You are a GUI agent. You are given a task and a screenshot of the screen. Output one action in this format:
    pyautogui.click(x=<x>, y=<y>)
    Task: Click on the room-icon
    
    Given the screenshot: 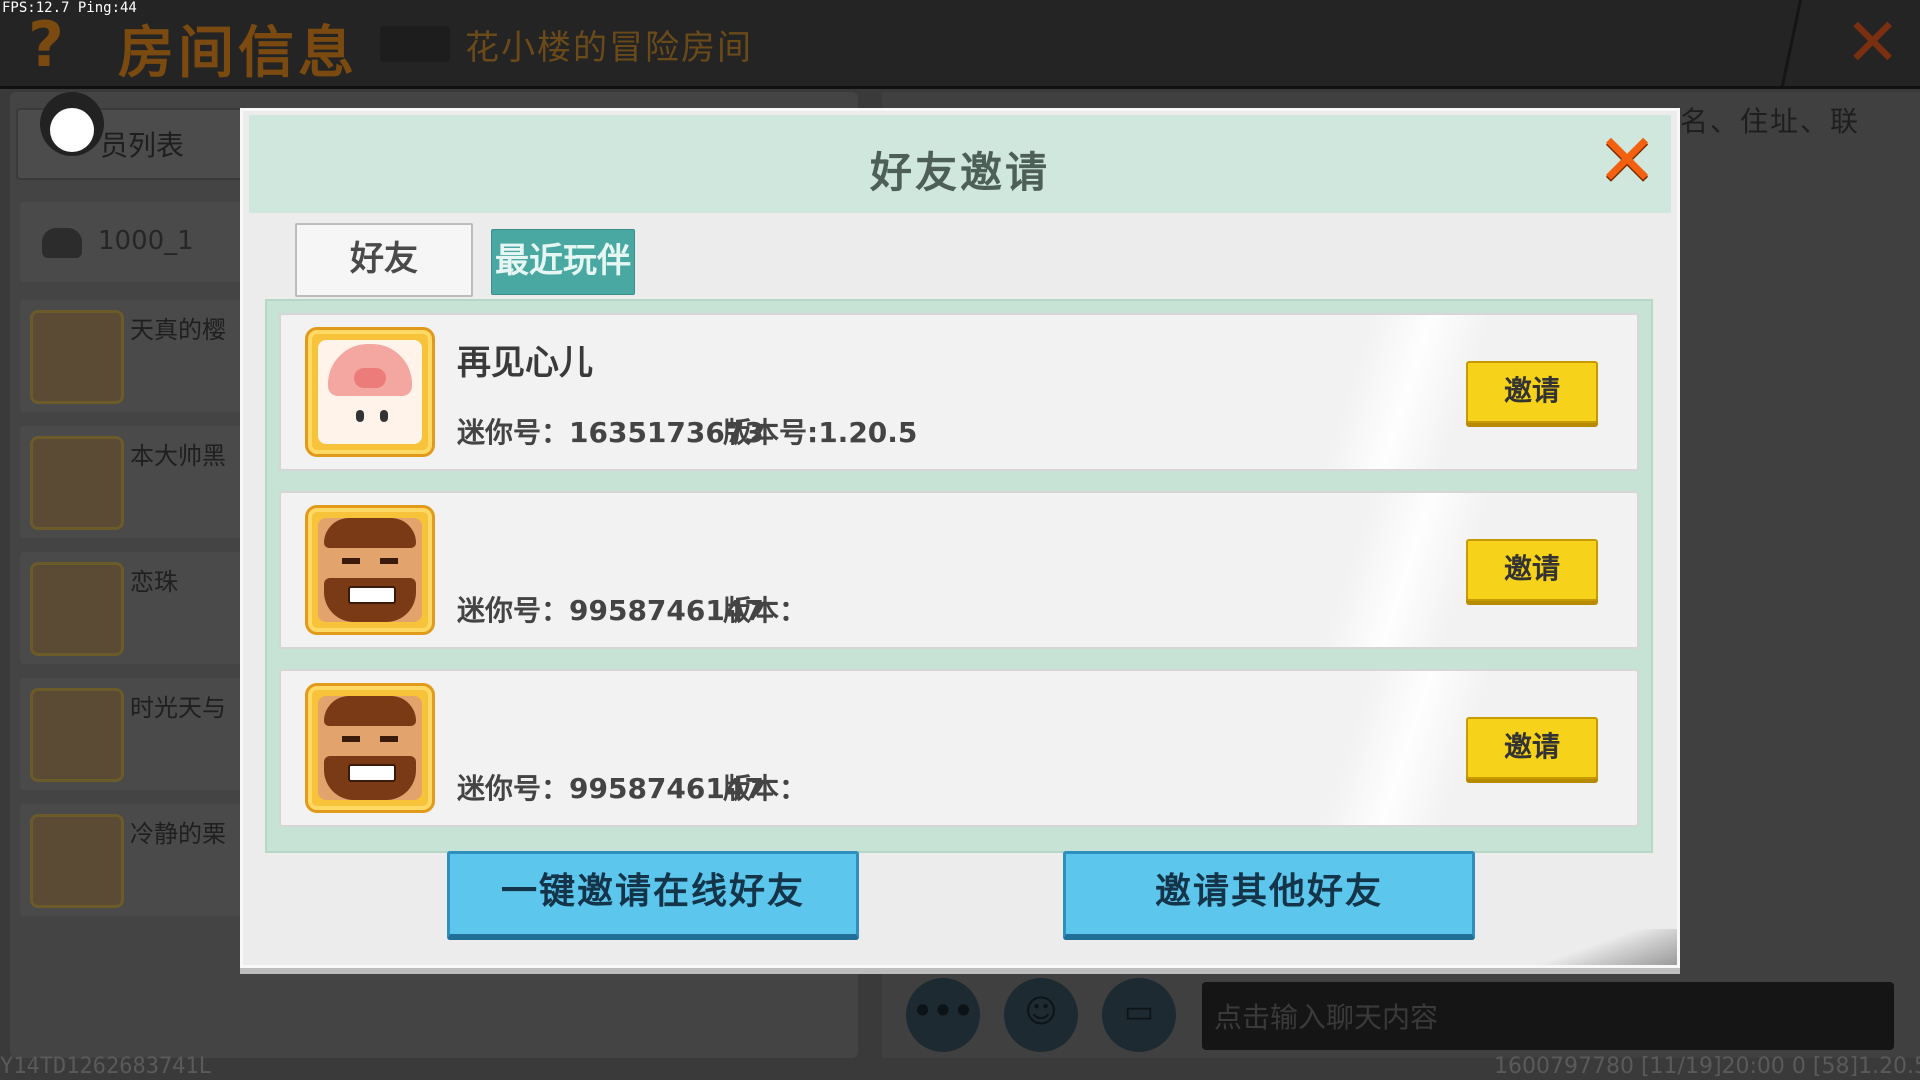 What is the action you would take?
    pyautogui.click(x=62, y=243)
    